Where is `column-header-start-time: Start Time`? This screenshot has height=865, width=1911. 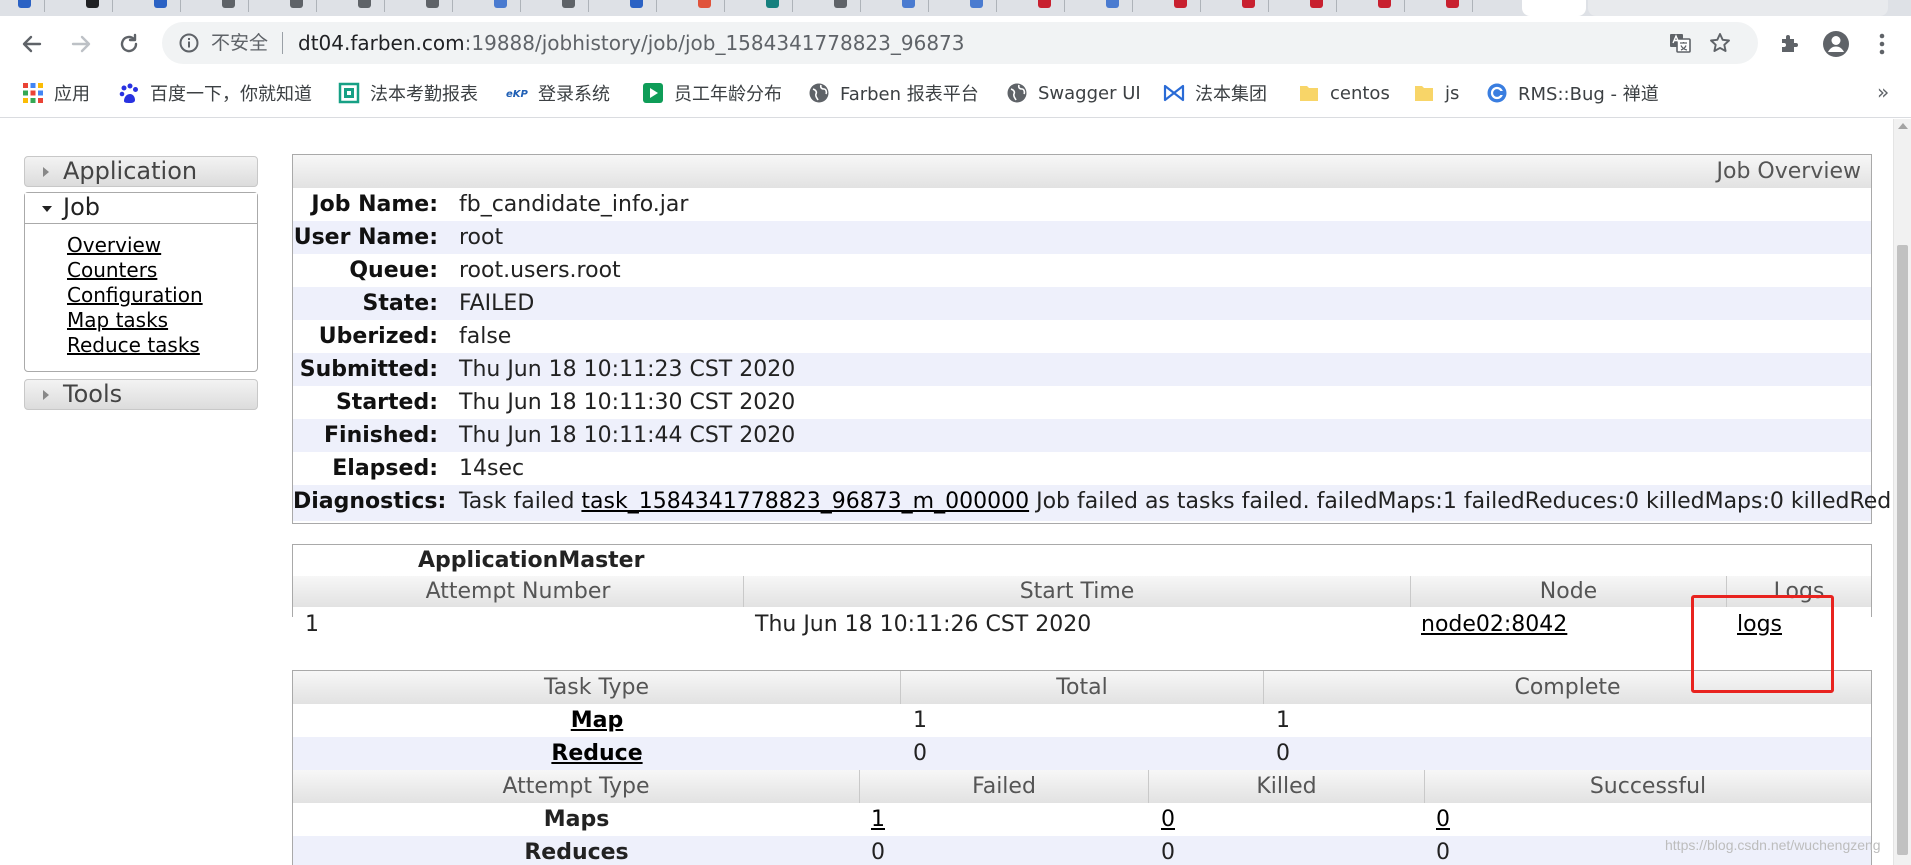
column-header-start-time: Start Time is located at coordinates (1077, 591).